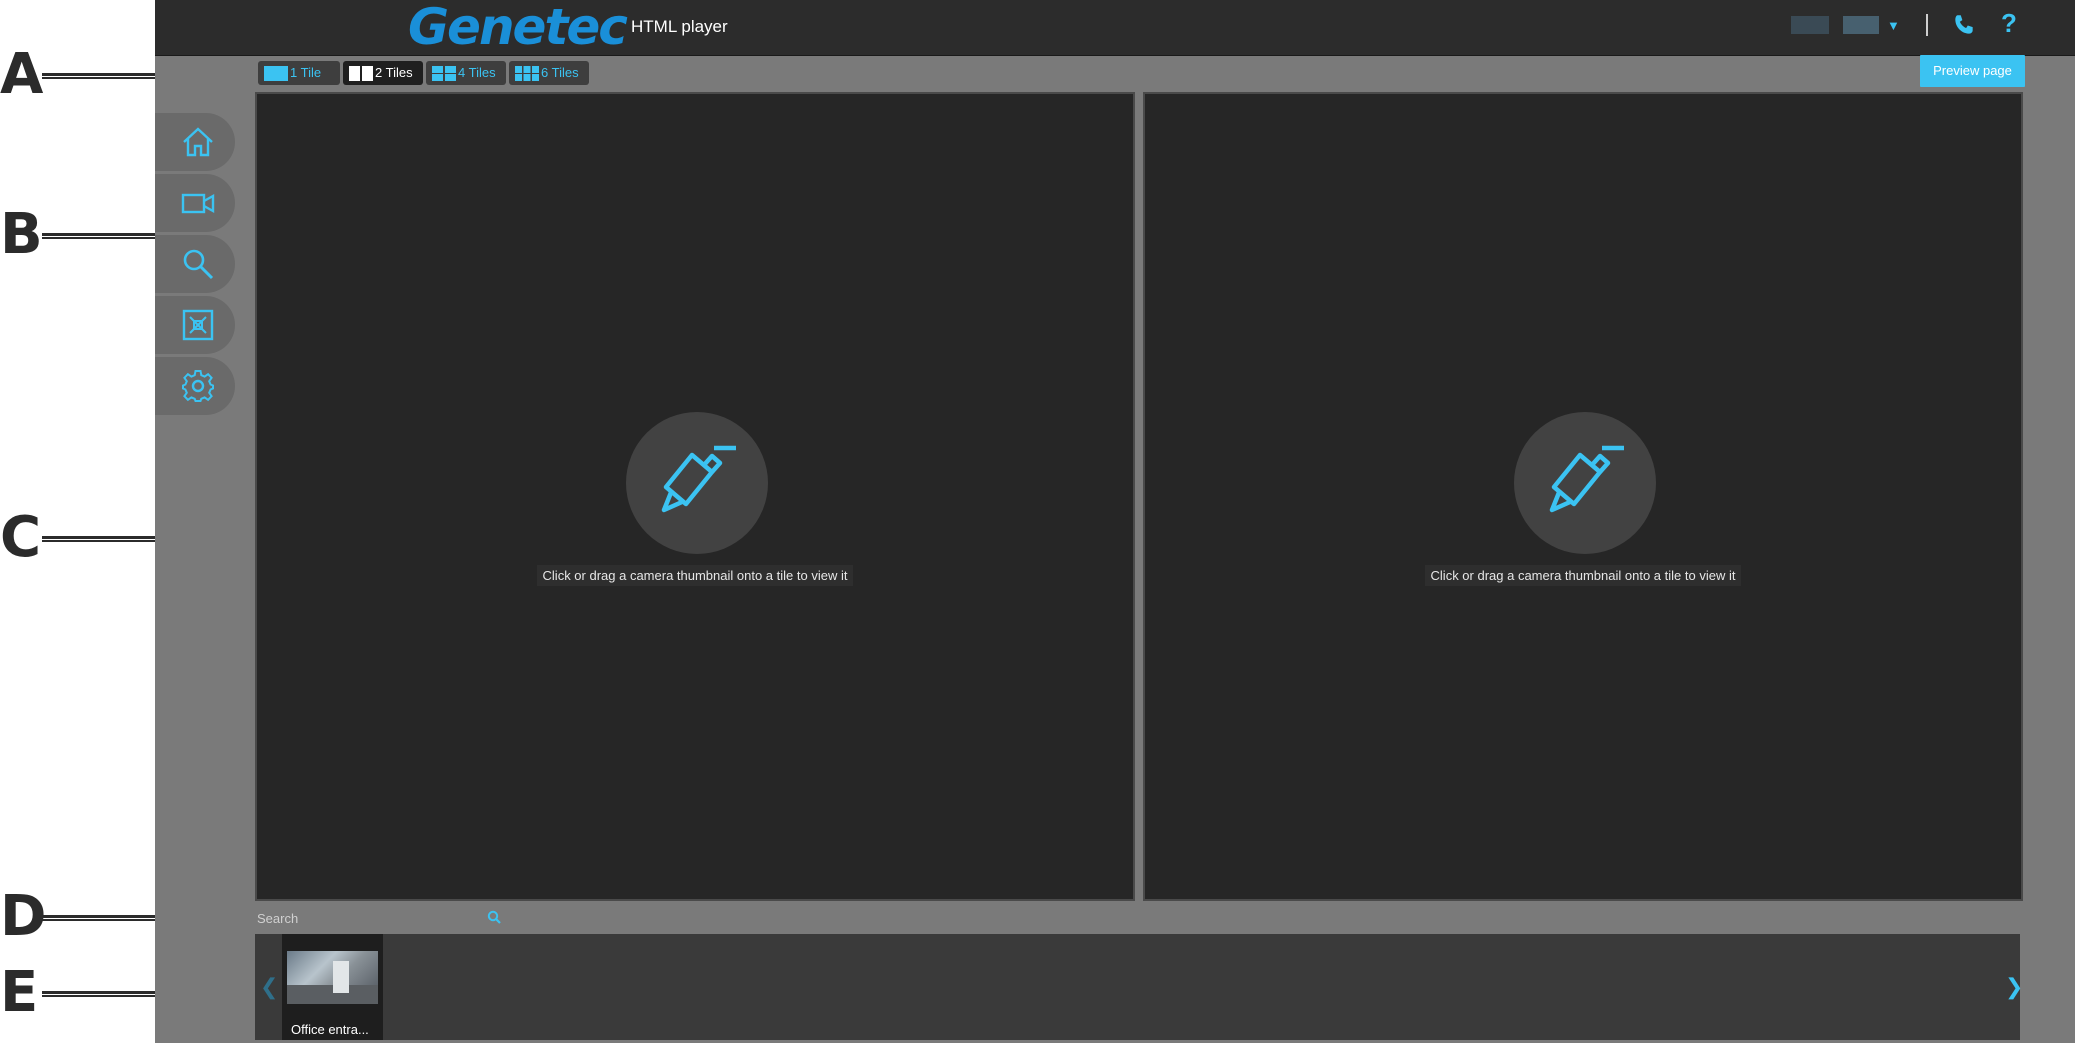 The image size is (2075, 1043). Describe the element at coordinates (361, 73) in the screenshot. I see `two-tiles-icon` at that location.